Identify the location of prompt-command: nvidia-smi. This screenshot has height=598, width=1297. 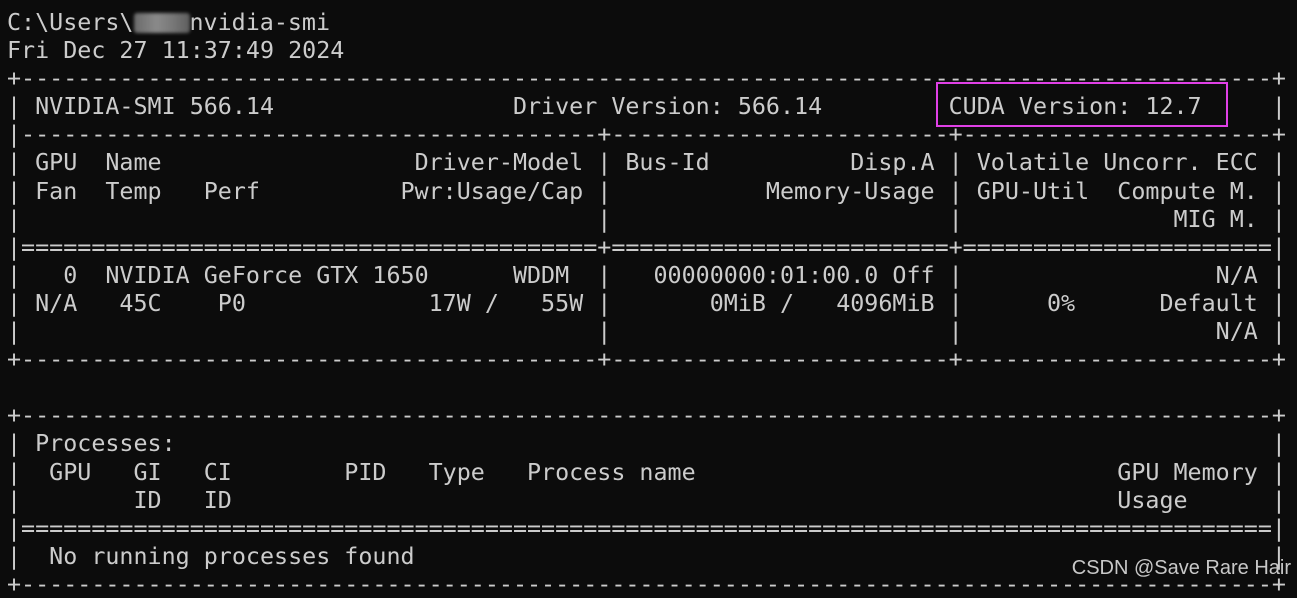
(260, 22).